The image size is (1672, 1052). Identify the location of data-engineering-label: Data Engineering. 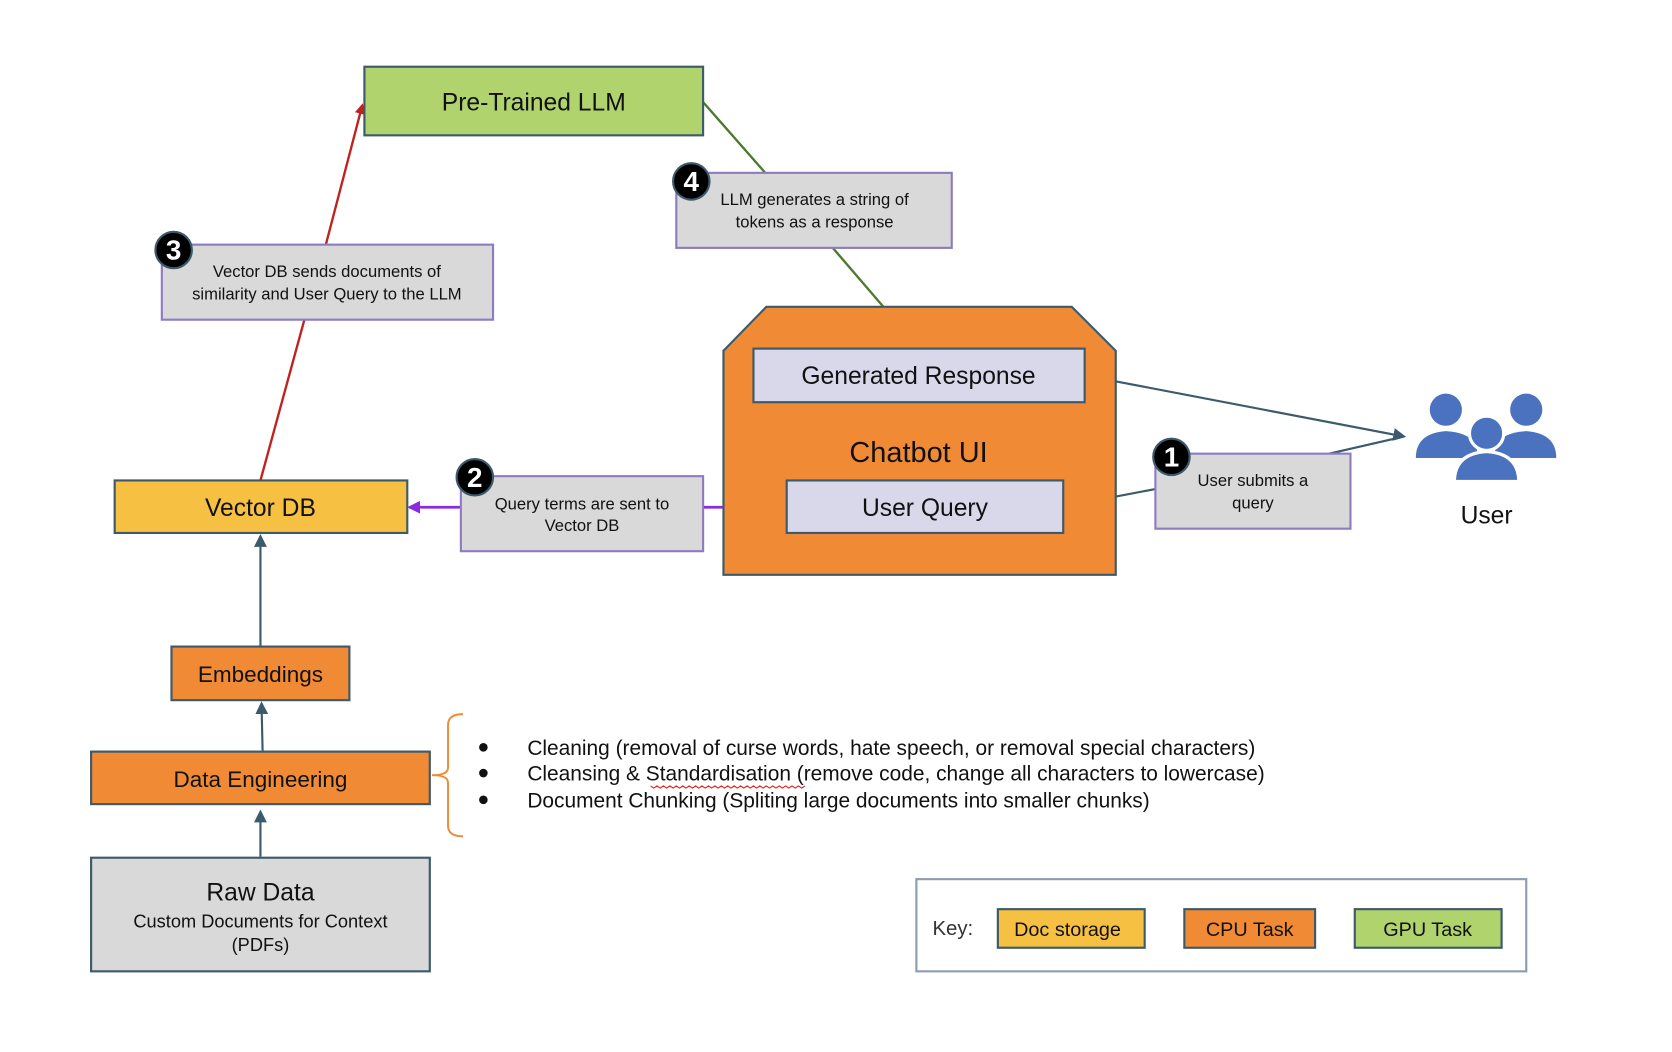
(261, 779).